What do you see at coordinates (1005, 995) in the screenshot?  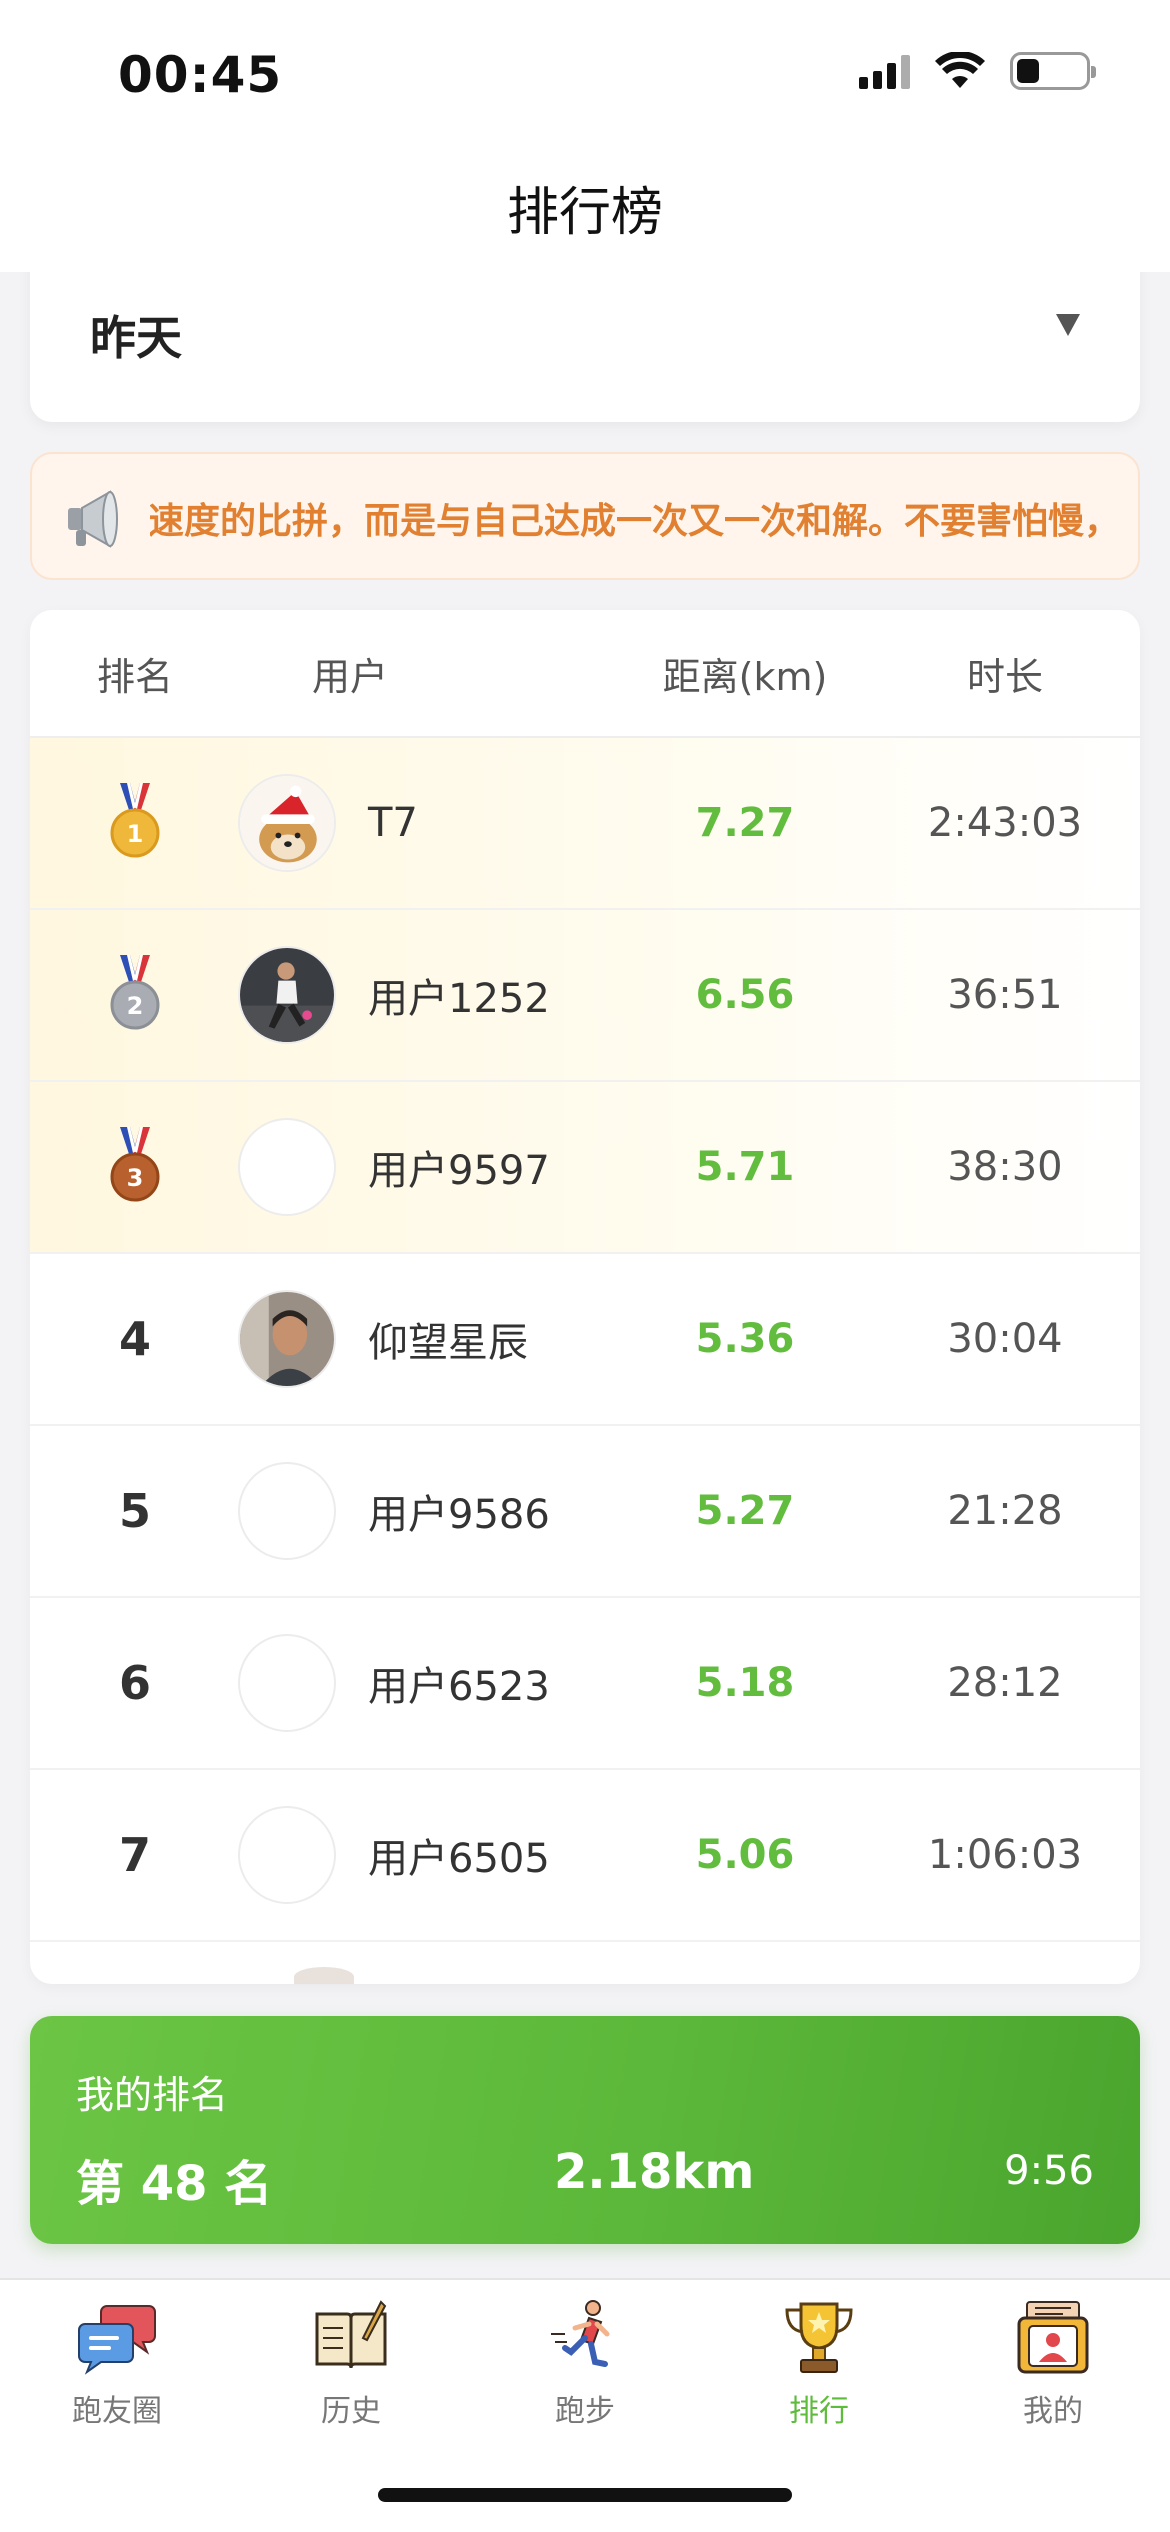 I see `duration-value: 36:51` at bounding box center [1005, 995].